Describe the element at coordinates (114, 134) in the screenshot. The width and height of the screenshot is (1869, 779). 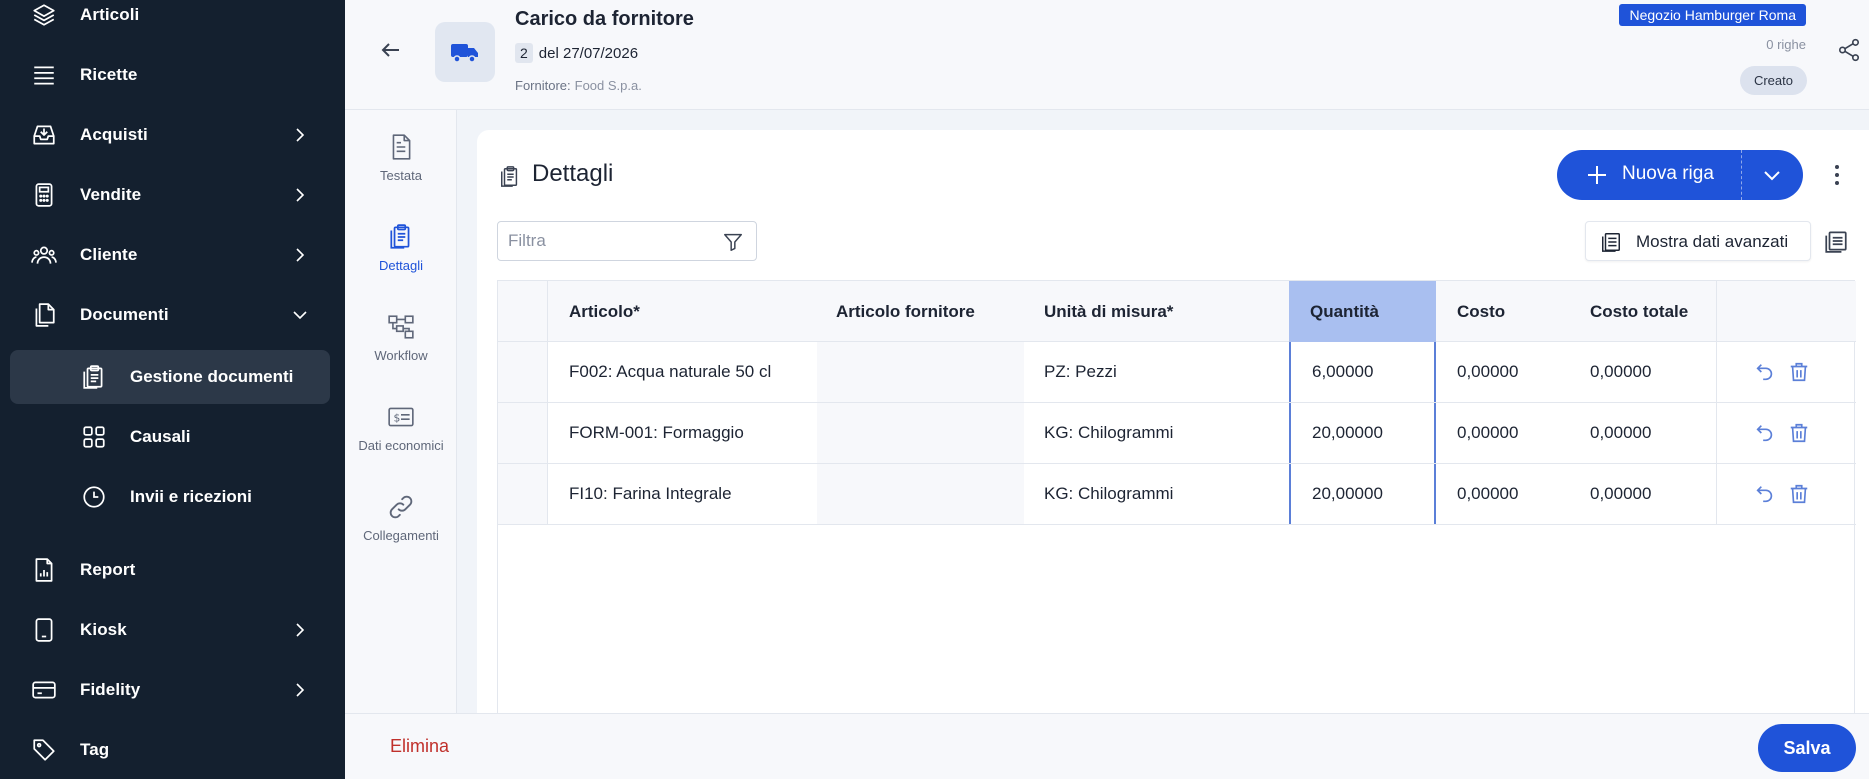
I see `sidebar-item-label: Acquisti` at that location.